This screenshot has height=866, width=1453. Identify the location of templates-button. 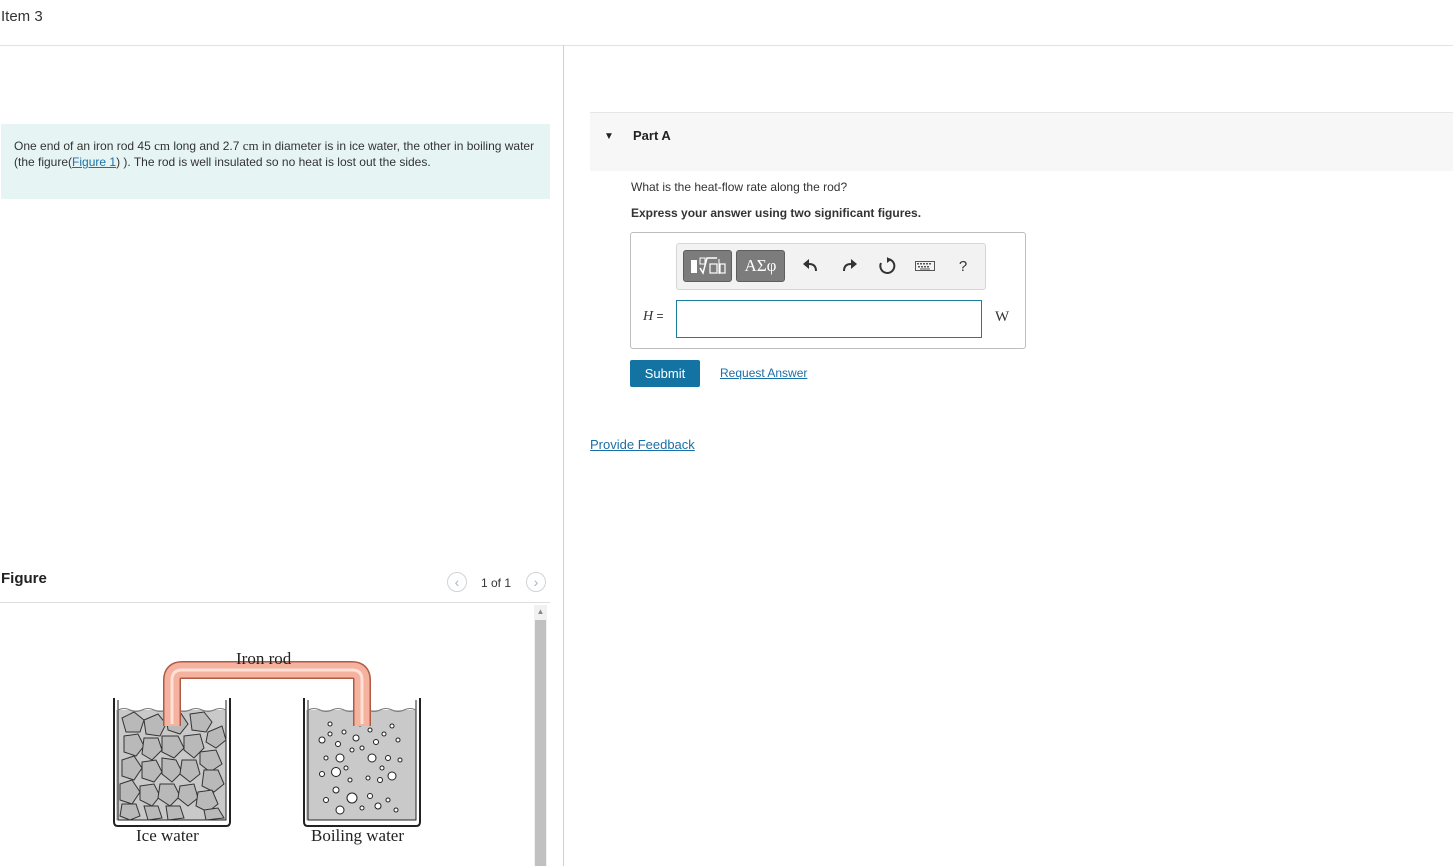
(707, 266).